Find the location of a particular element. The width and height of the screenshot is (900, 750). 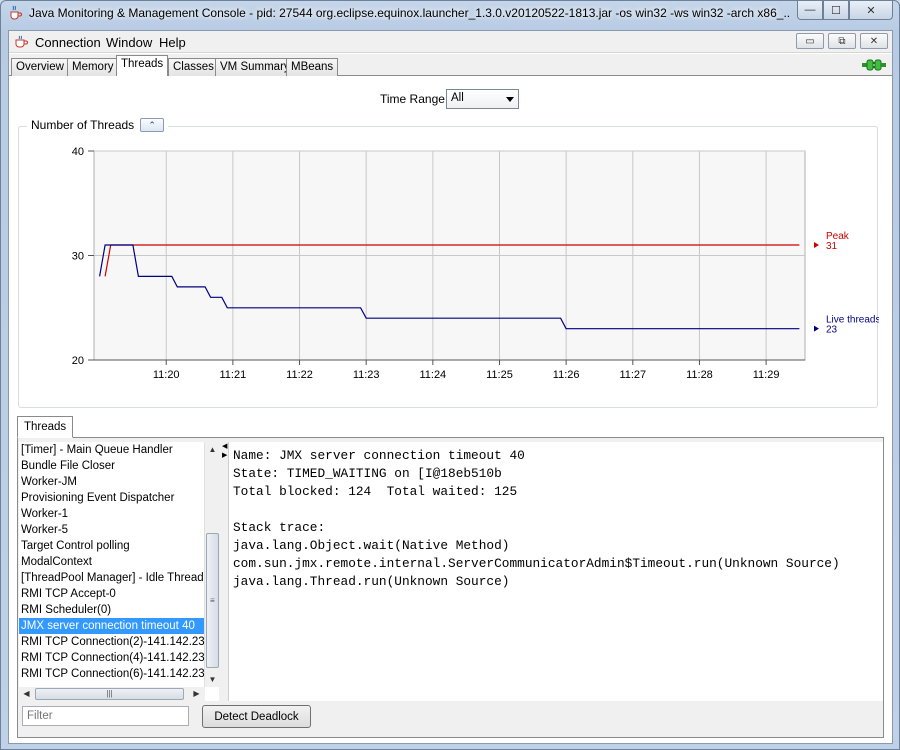

detail-line: Total blocked: 124 Total waited: 125 is located at coordinates (375, 491).